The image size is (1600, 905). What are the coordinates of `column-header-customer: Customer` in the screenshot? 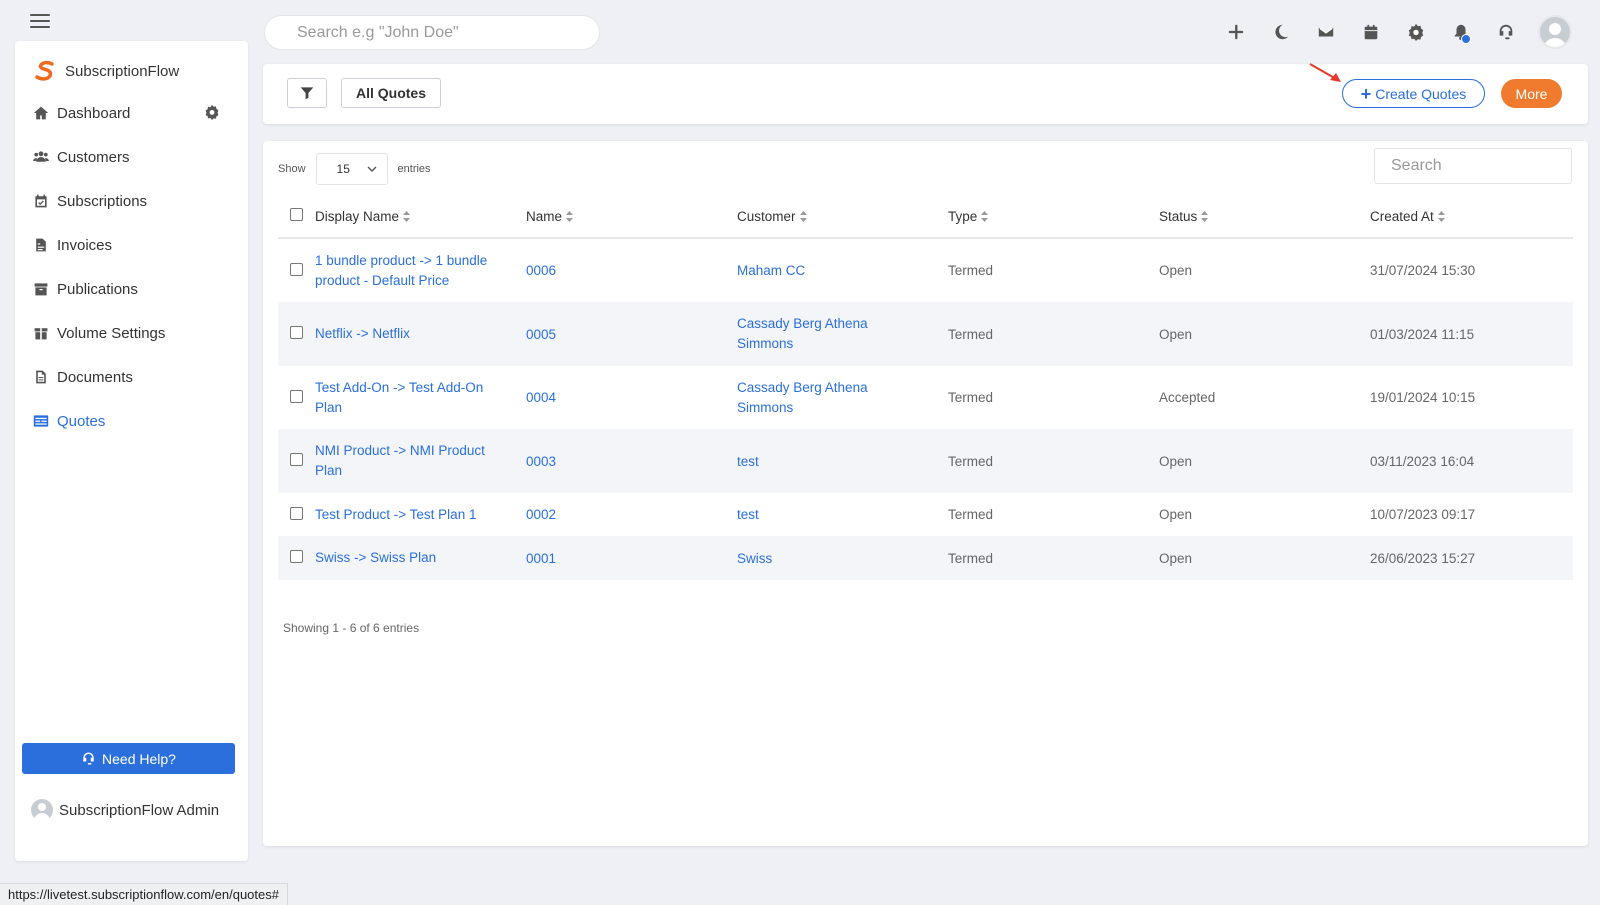 It's located at (842, 217).